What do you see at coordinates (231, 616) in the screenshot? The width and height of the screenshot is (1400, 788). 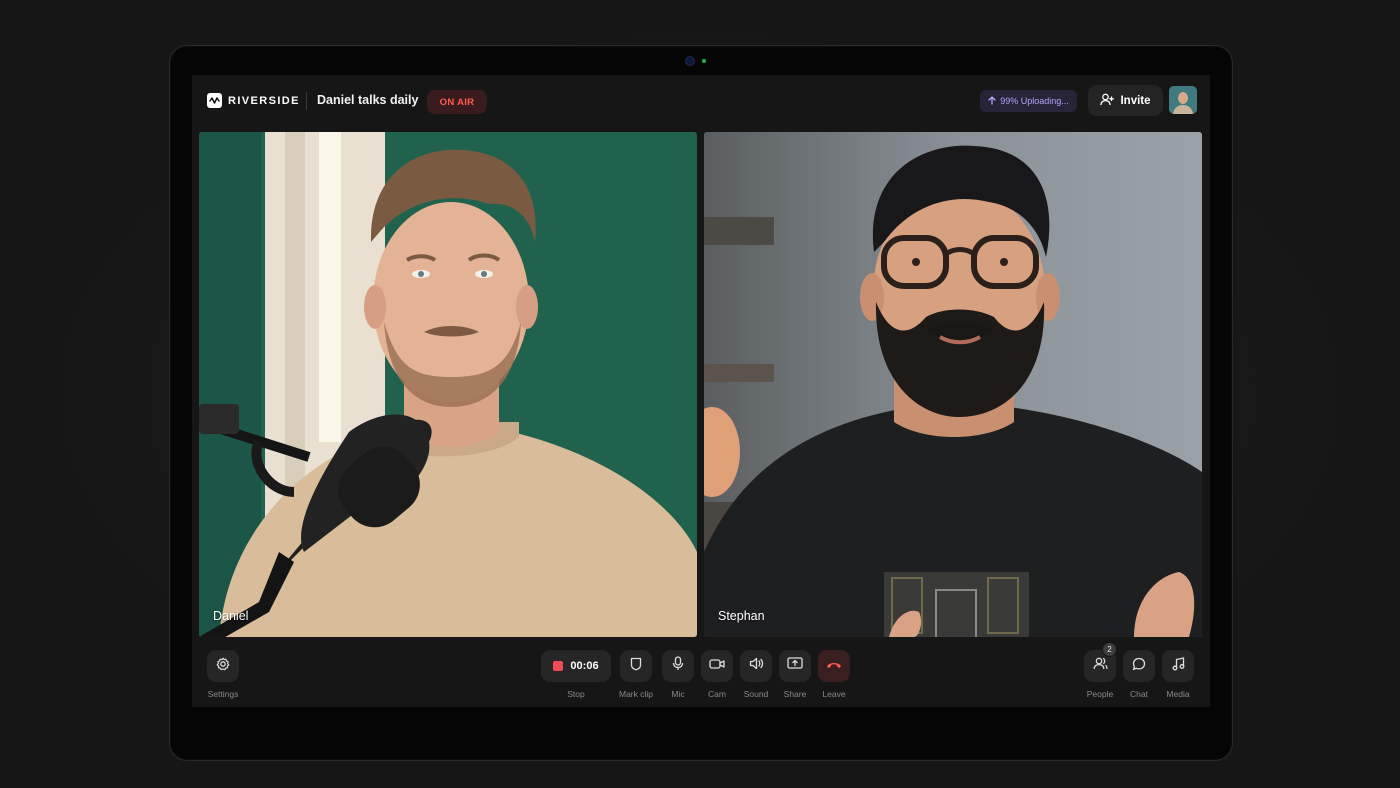 I see `participant-name-label: Daniel` at bounding box center [231, 616].